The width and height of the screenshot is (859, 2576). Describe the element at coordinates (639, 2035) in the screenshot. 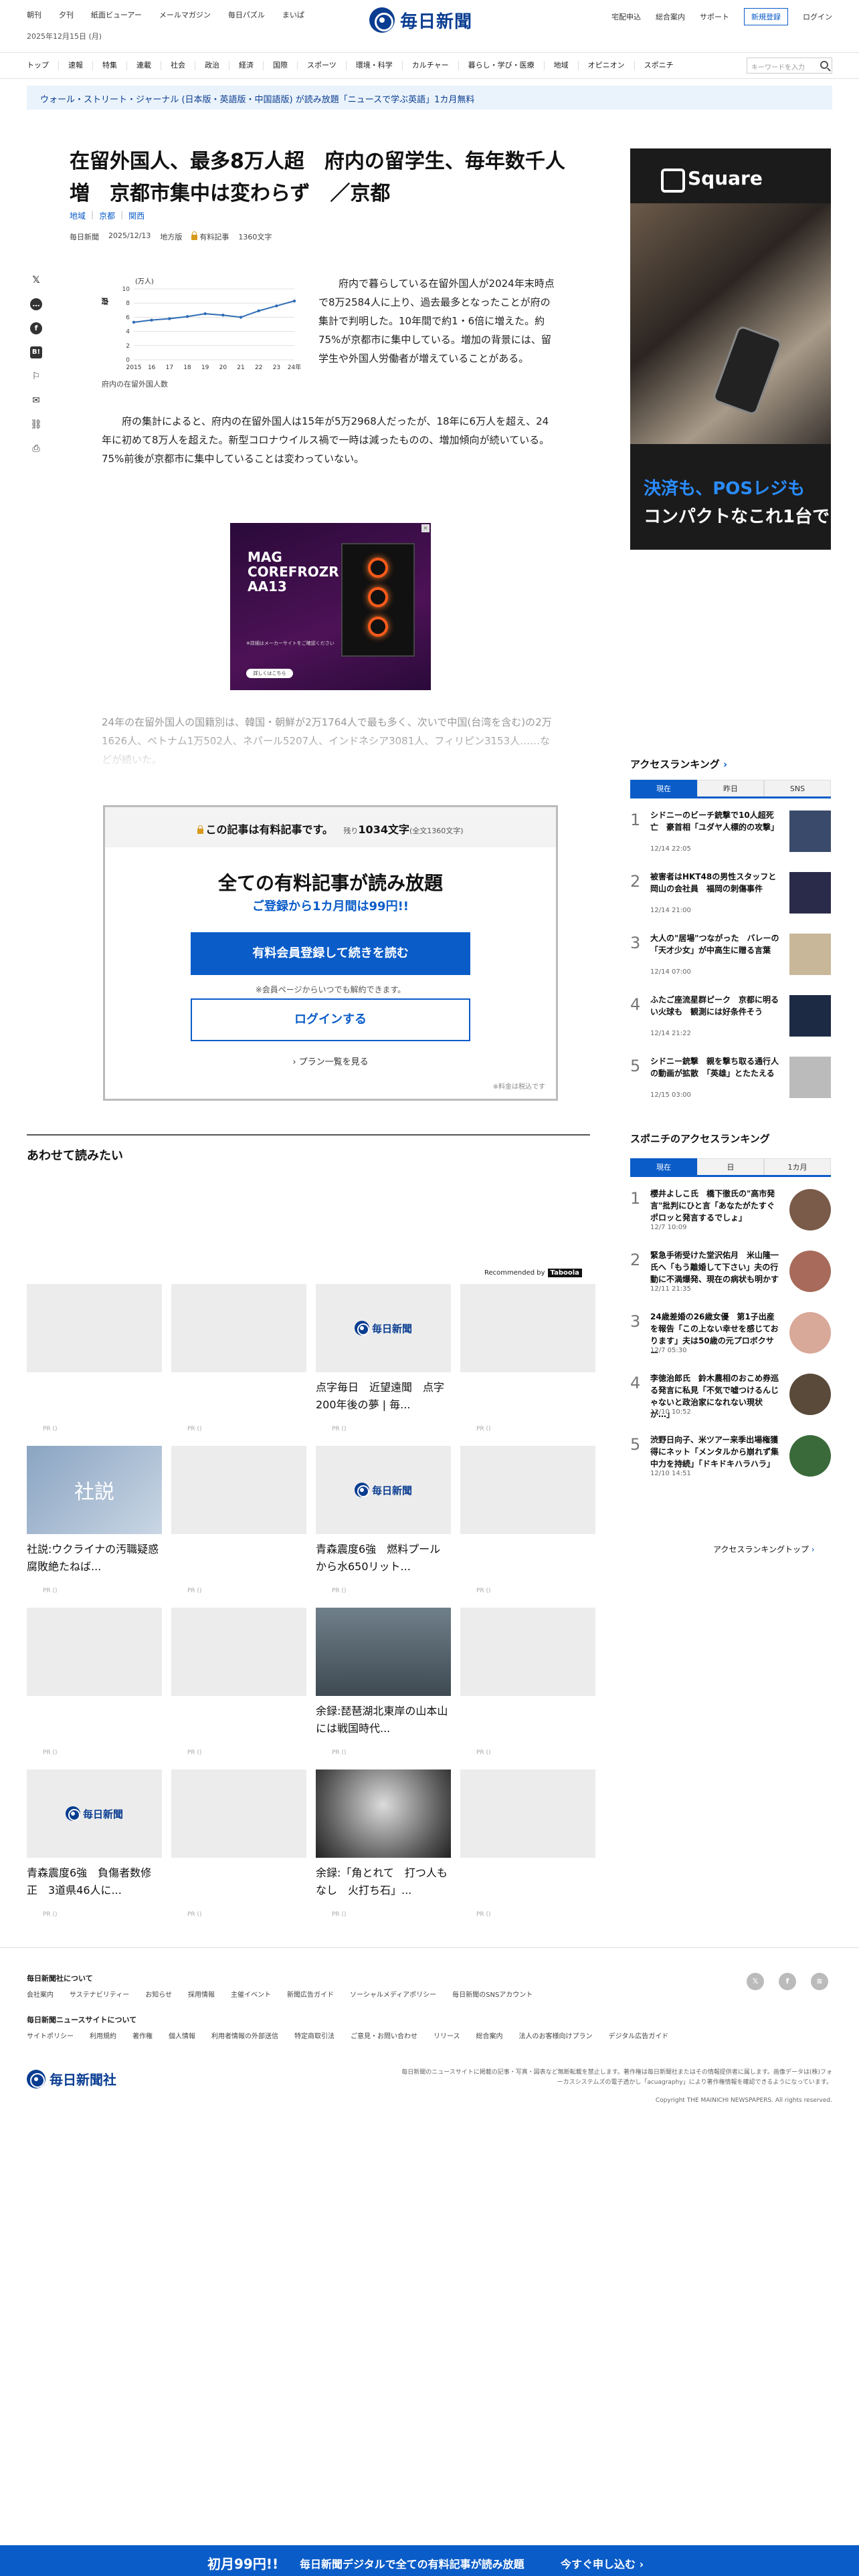

I see `footer-link: デジタル広告ガイド` at that location.